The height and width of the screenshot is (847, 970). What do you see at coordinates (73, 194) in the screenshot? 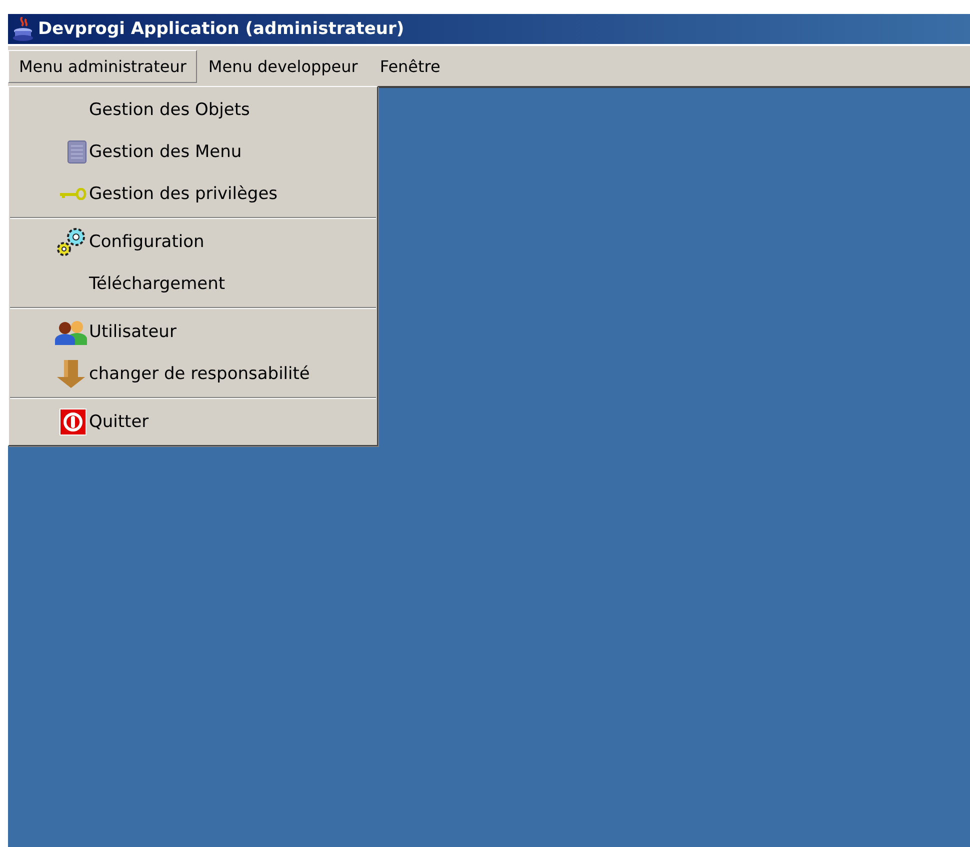
I see `key-icon` at bounding box center [73, 194].